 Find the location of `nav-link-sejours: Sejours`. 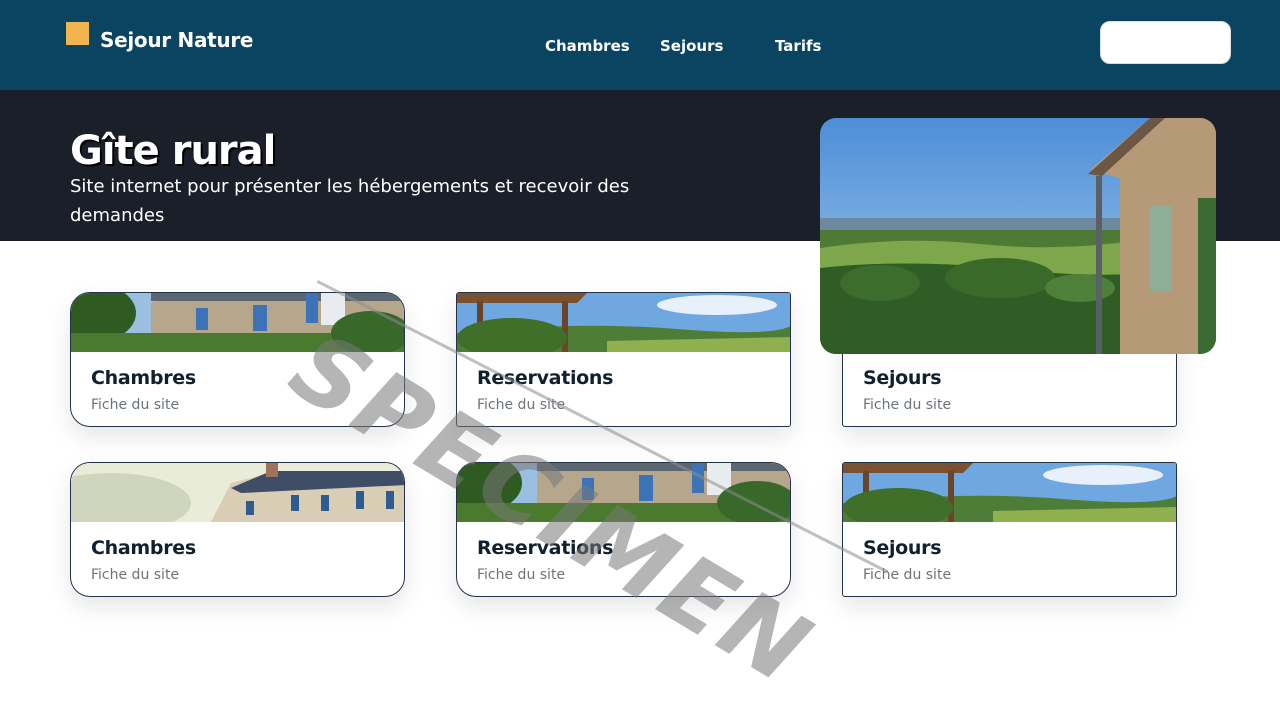

nav-link-sejours: Sejours is located at coordinates (691, 46).